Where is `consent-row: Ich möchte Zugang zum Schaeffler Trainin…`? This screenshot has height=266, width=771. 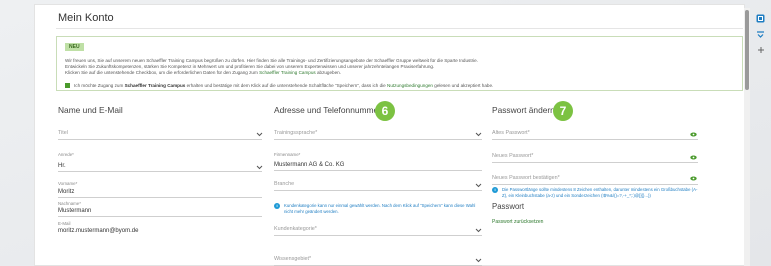
consent-row: Ich möchte Zugang zum Schaeffler Trainin… is located at coordinates (279, 85).